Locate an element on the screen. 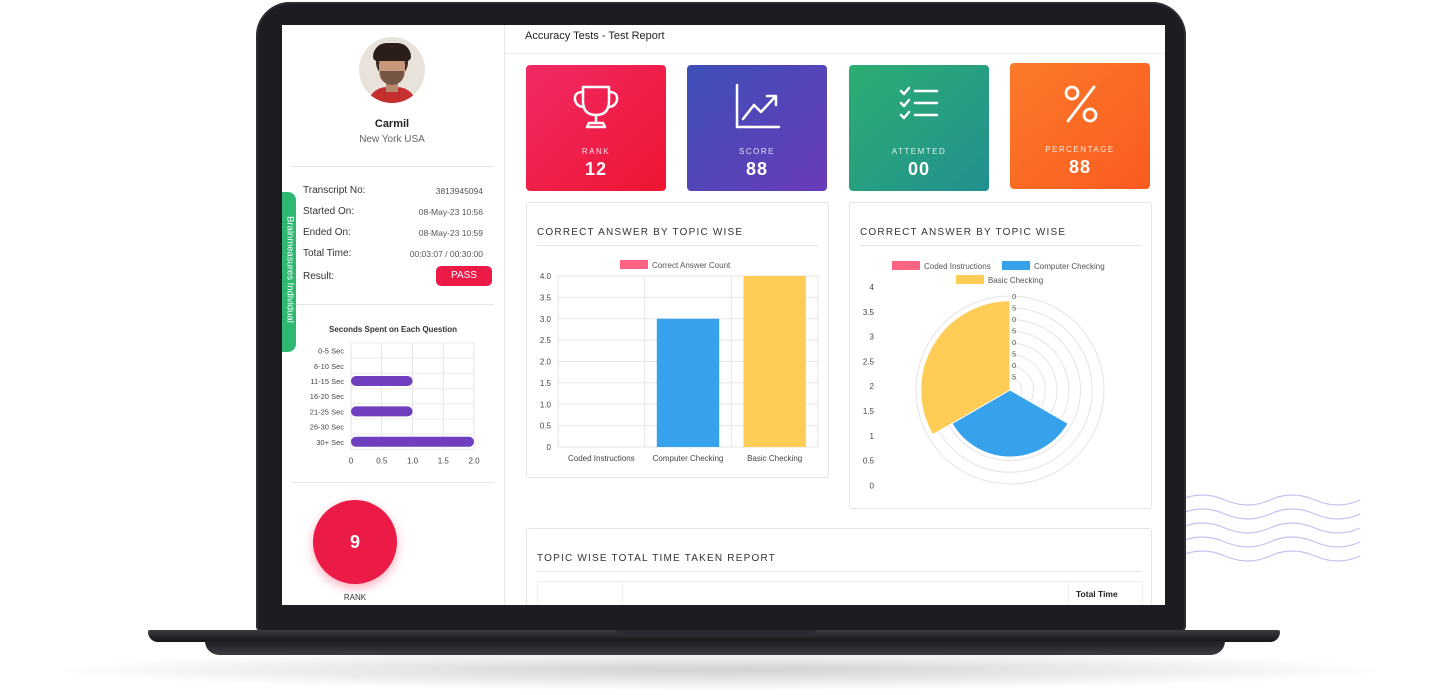 This screenshot has width=1440, height=695. y-tick-label: 2.0 is located at coordinates (546, 362).